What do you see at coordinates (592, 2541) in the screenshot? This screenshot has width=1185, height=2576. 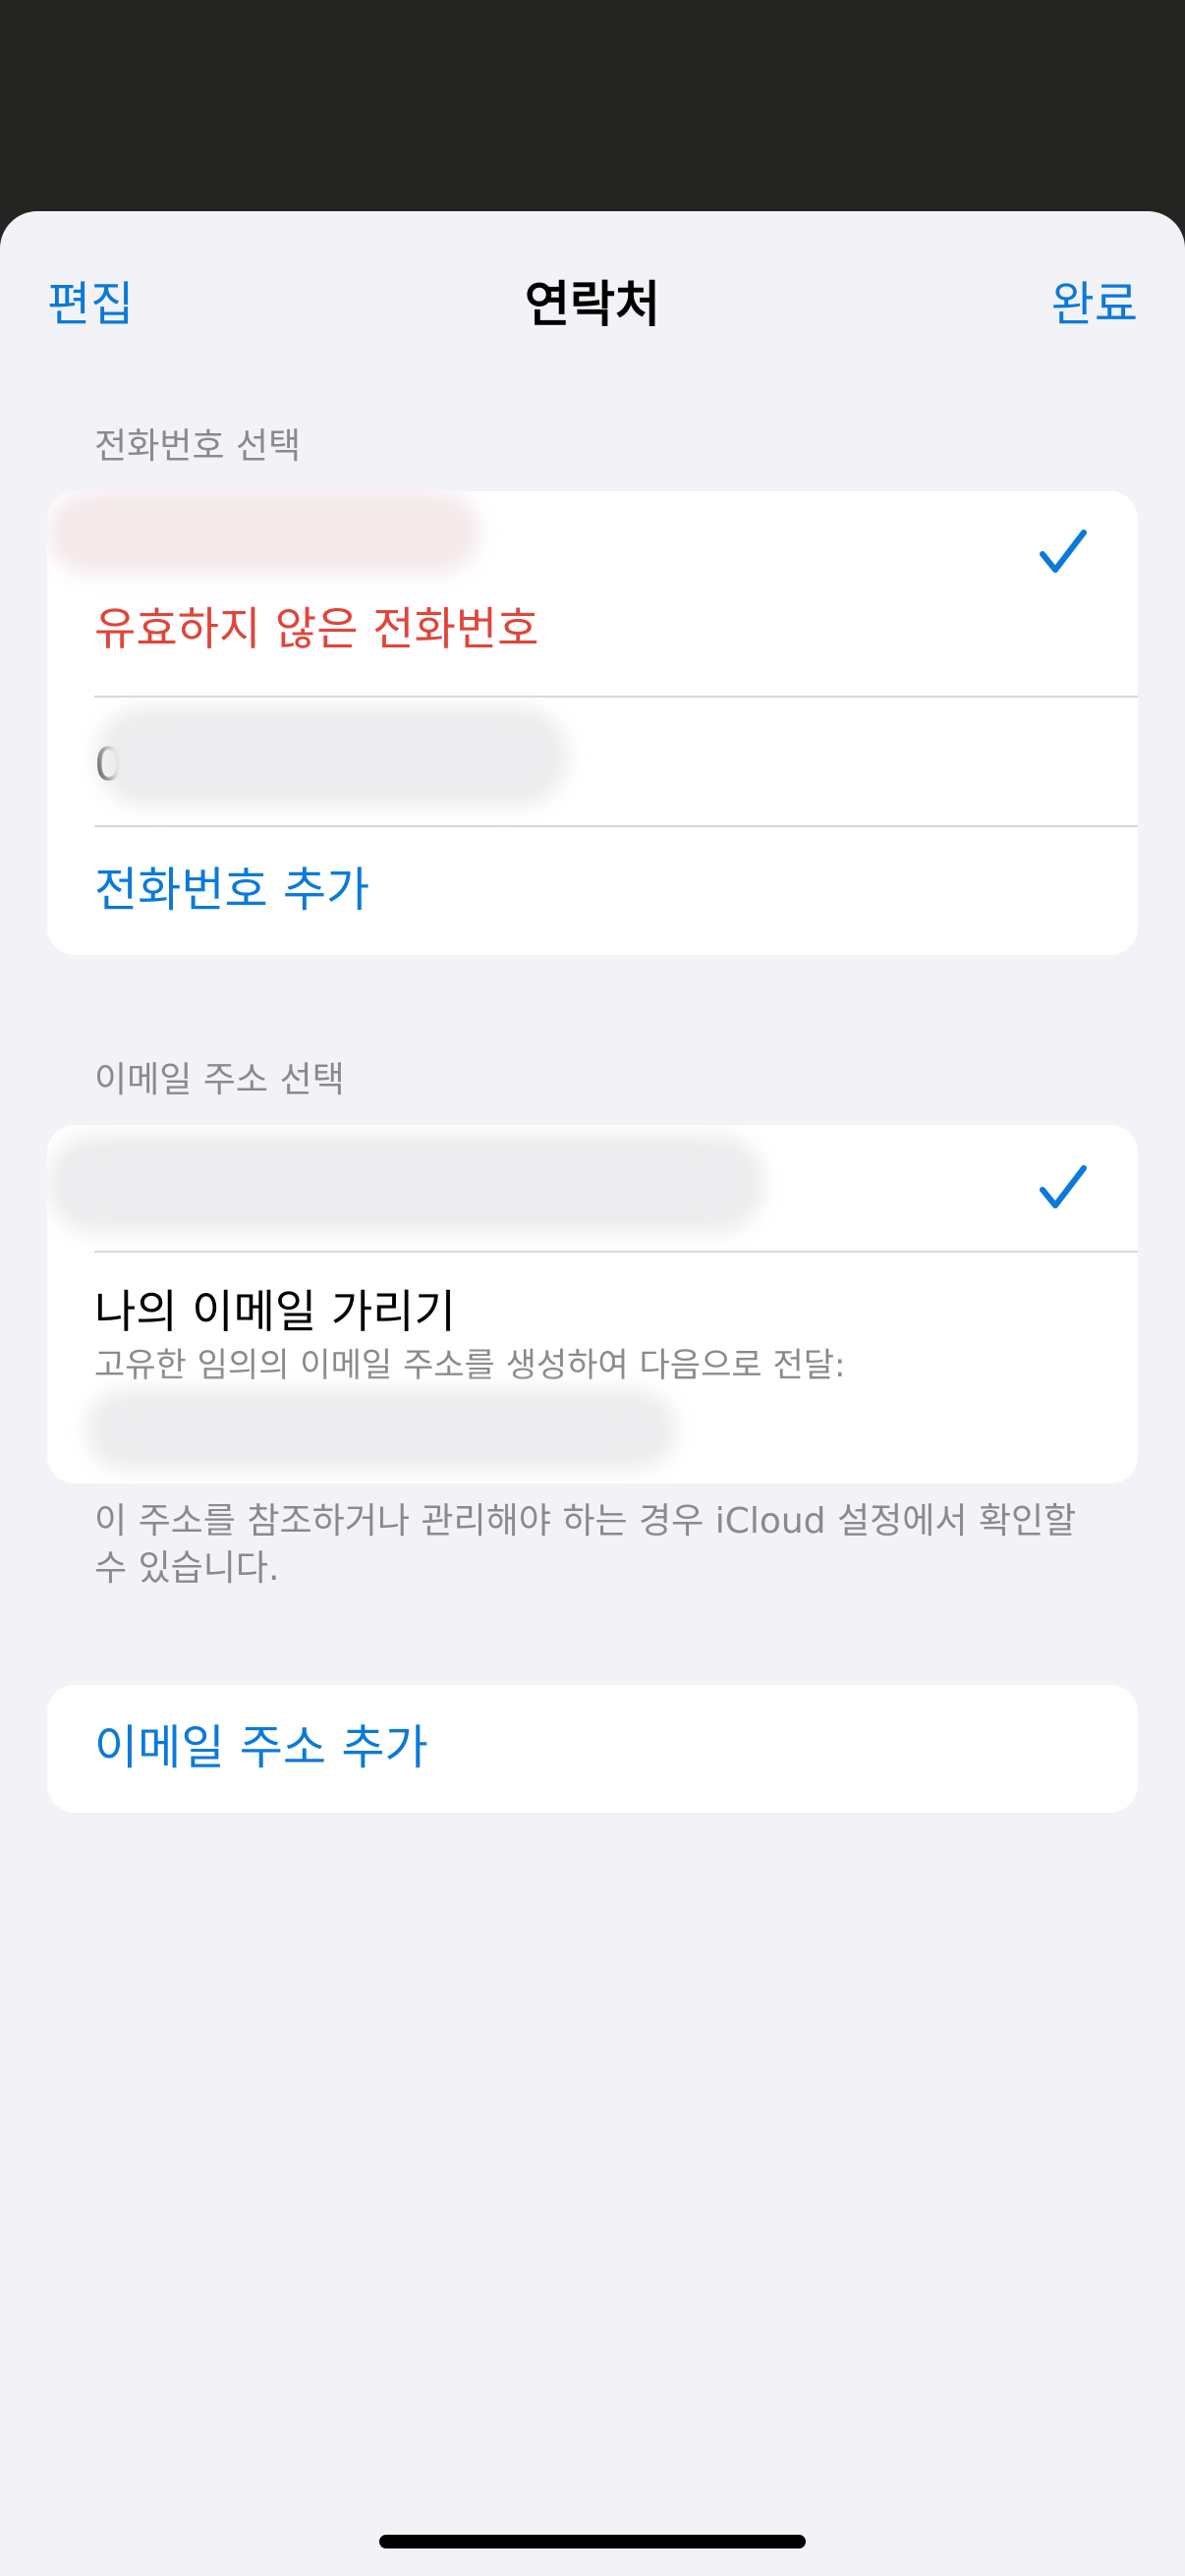 I see `home-indicator` at bounding box center [592, 2541].